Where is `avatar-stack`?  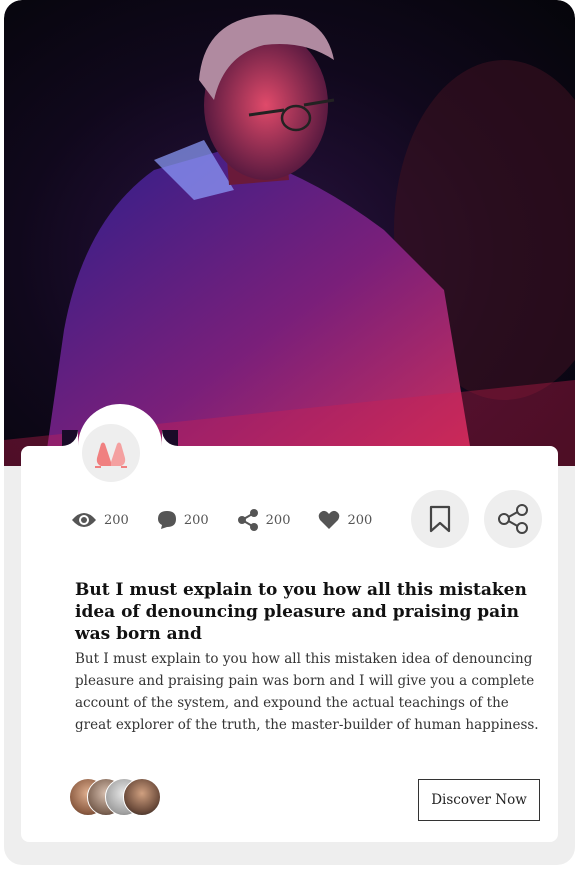
avatar-stack is located at coordinates (115, 797).